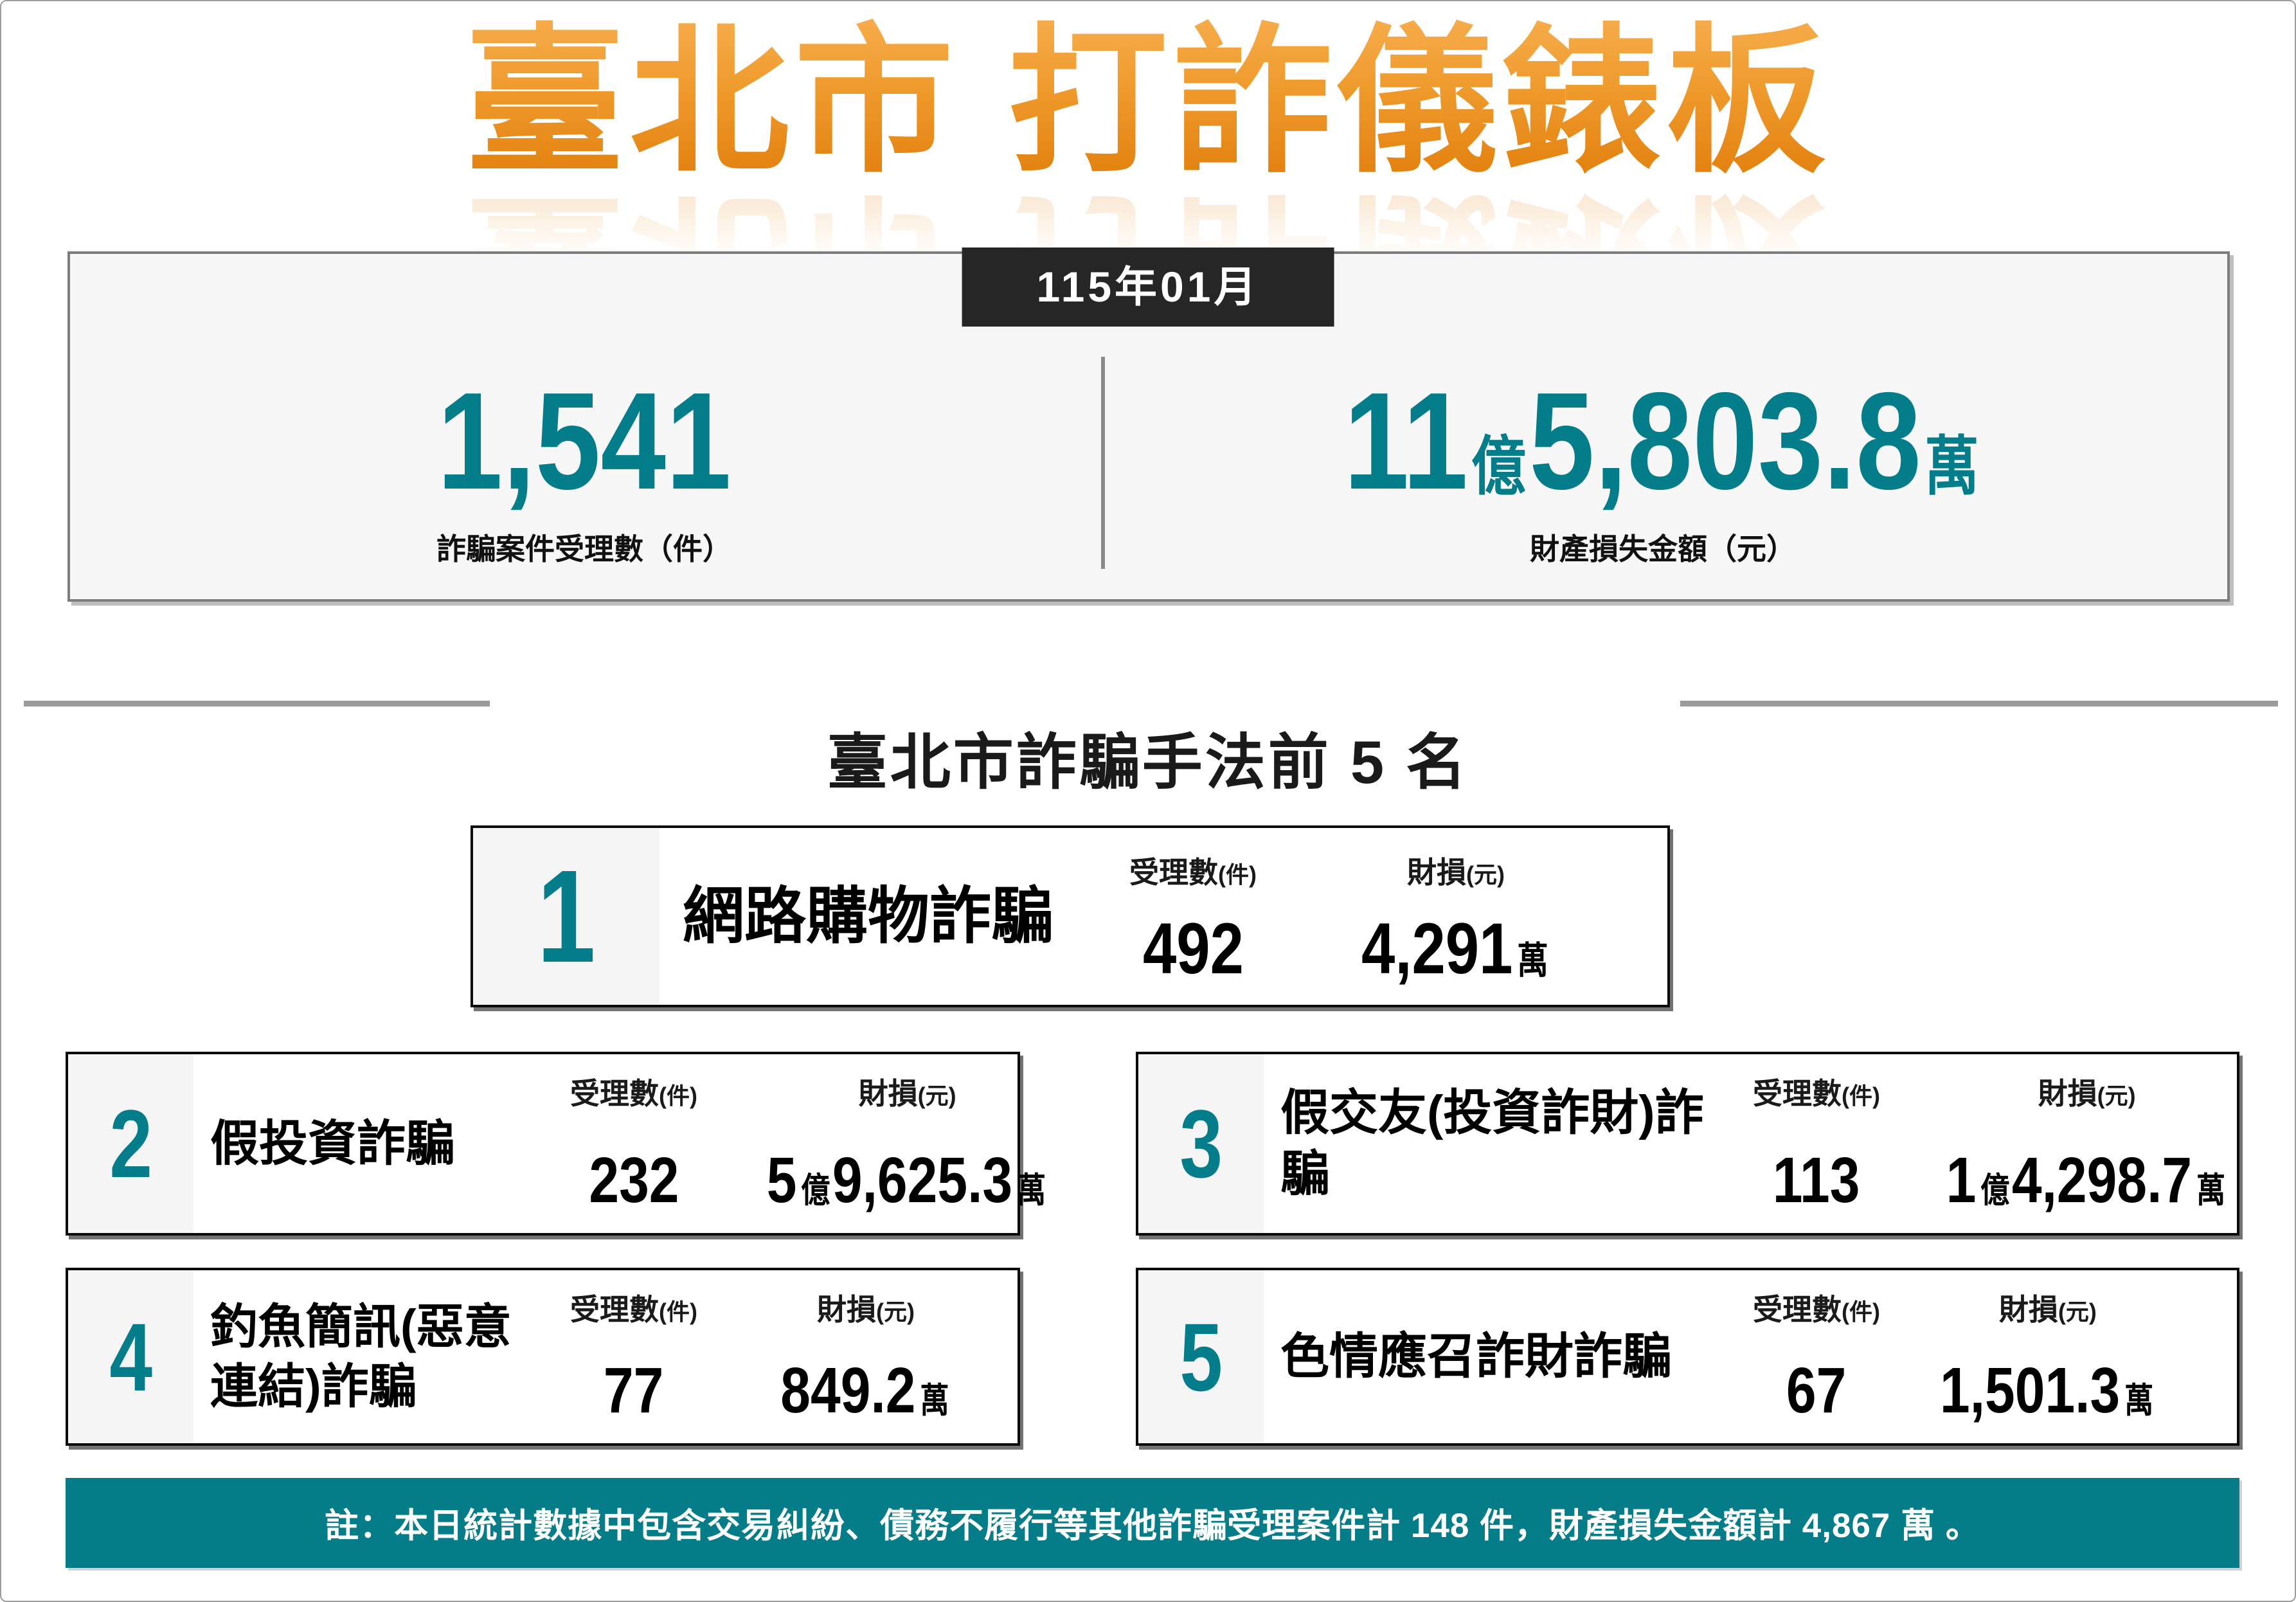  I want to click on fraud-rank-card-5: 5 色情應召詐財詐騙 受理數(件) 67 財損(元) 1,501.3 萬, so click(1687, 1357).